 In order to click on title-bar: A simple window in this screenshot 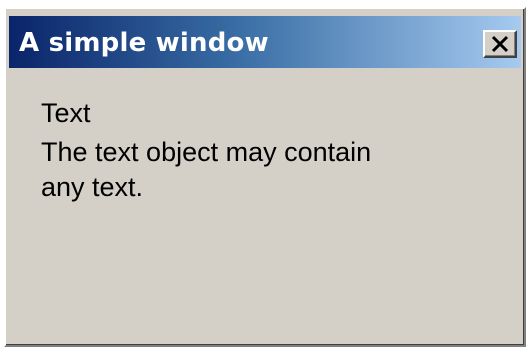, I will do `click(265, 42)`.